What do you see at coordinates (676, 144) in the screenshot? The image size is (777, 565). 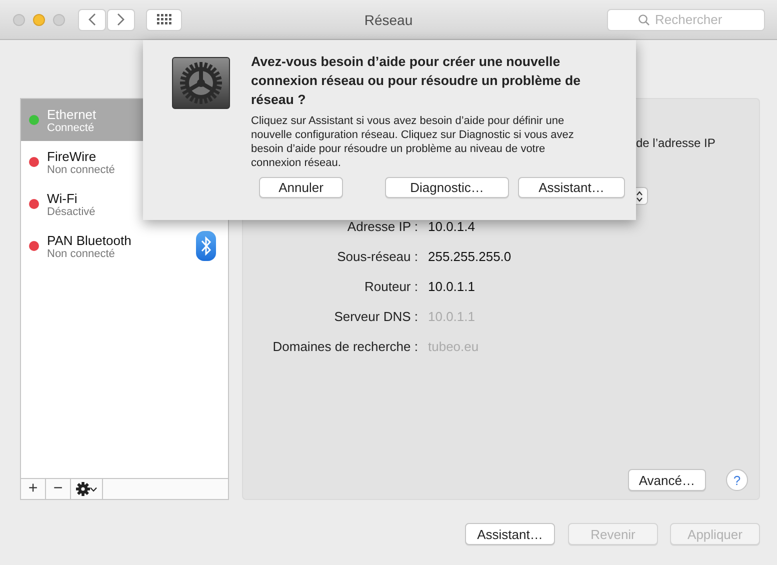 I see `config-text: de l’adresse IP` at bounding box center [676, 144].